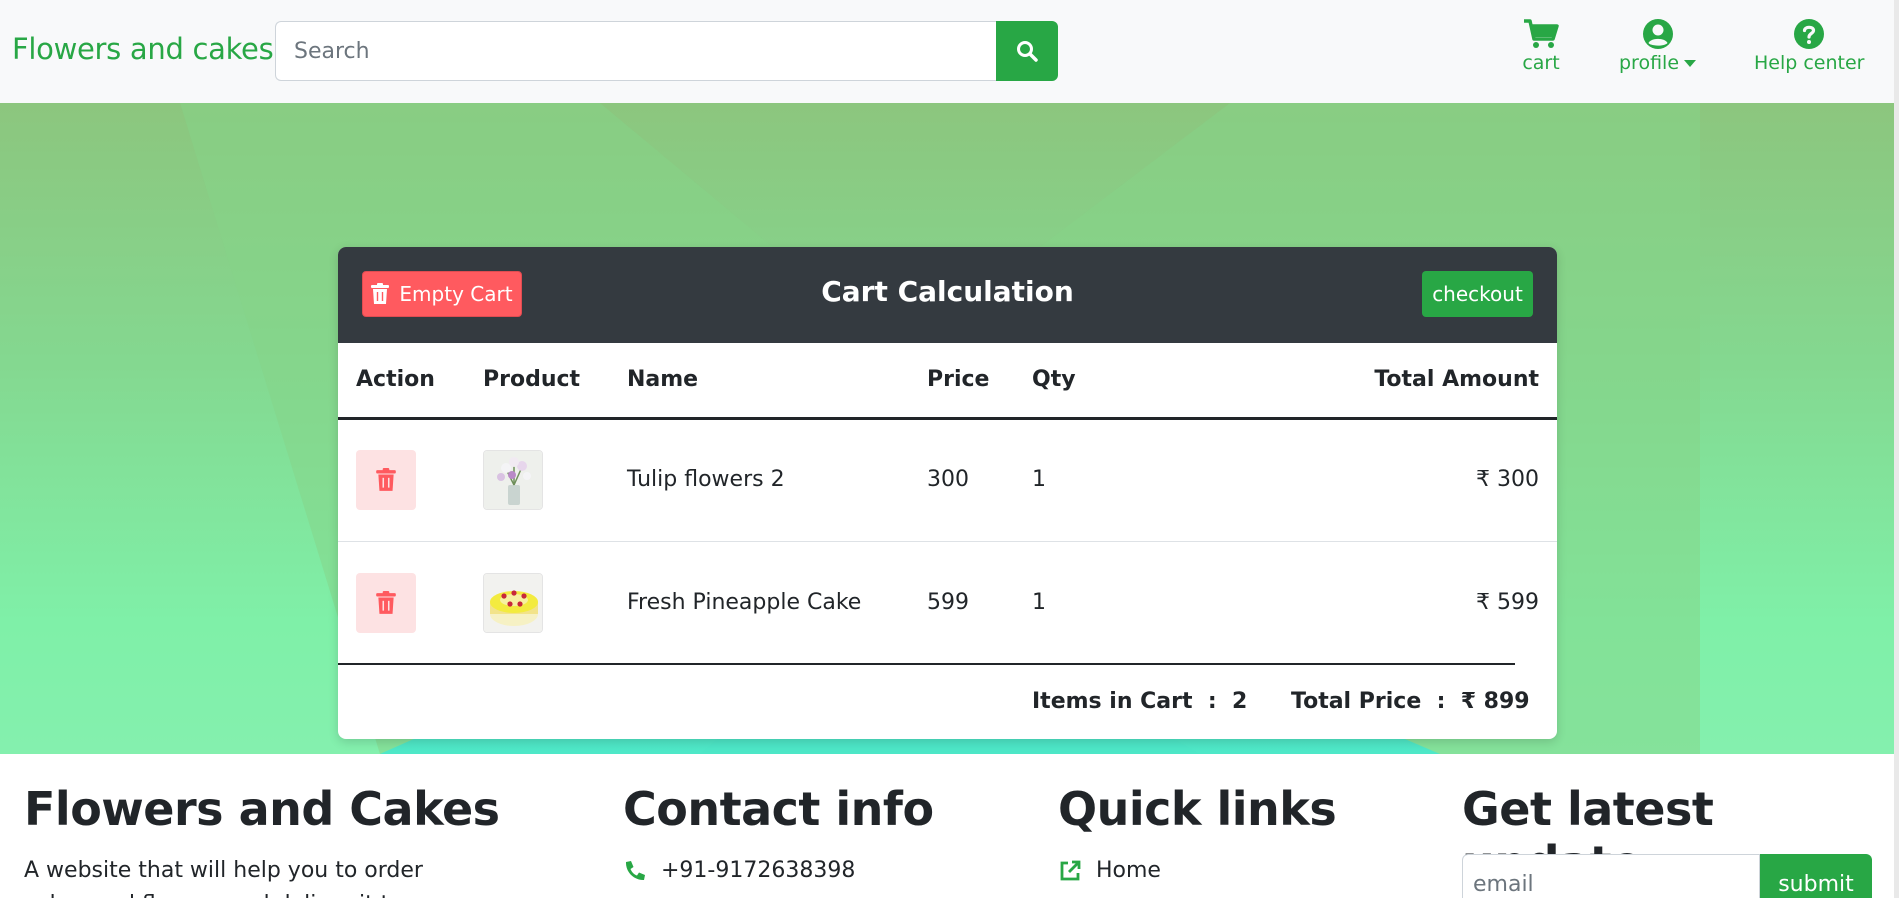  I want to click on search-button, so click(1027, 51).